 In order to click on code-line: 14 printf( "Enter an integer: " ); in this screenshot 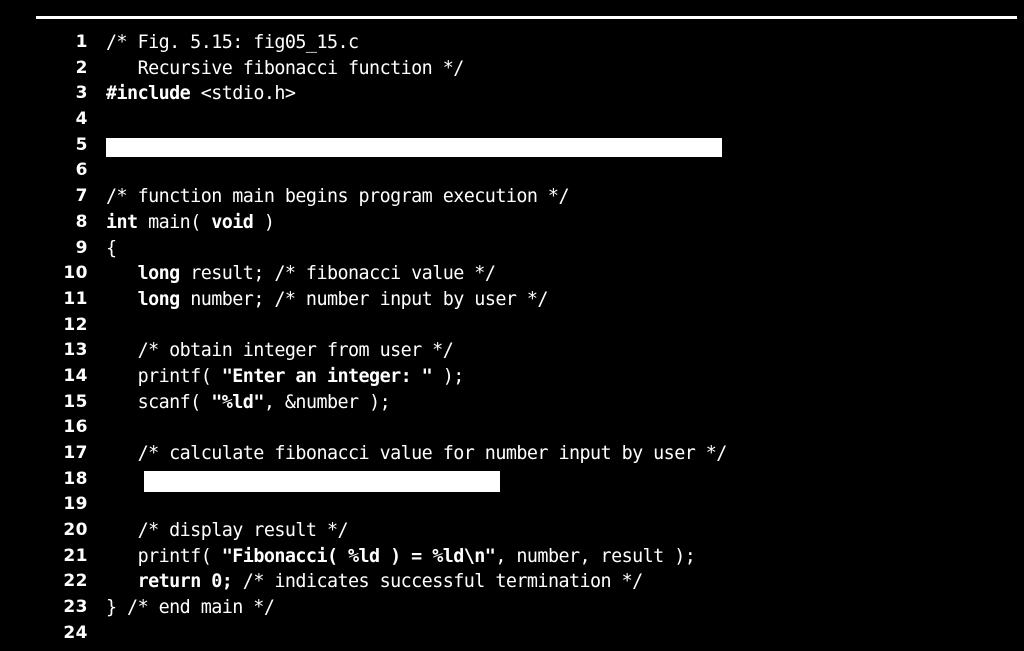, I will do `click(512, 377)`.